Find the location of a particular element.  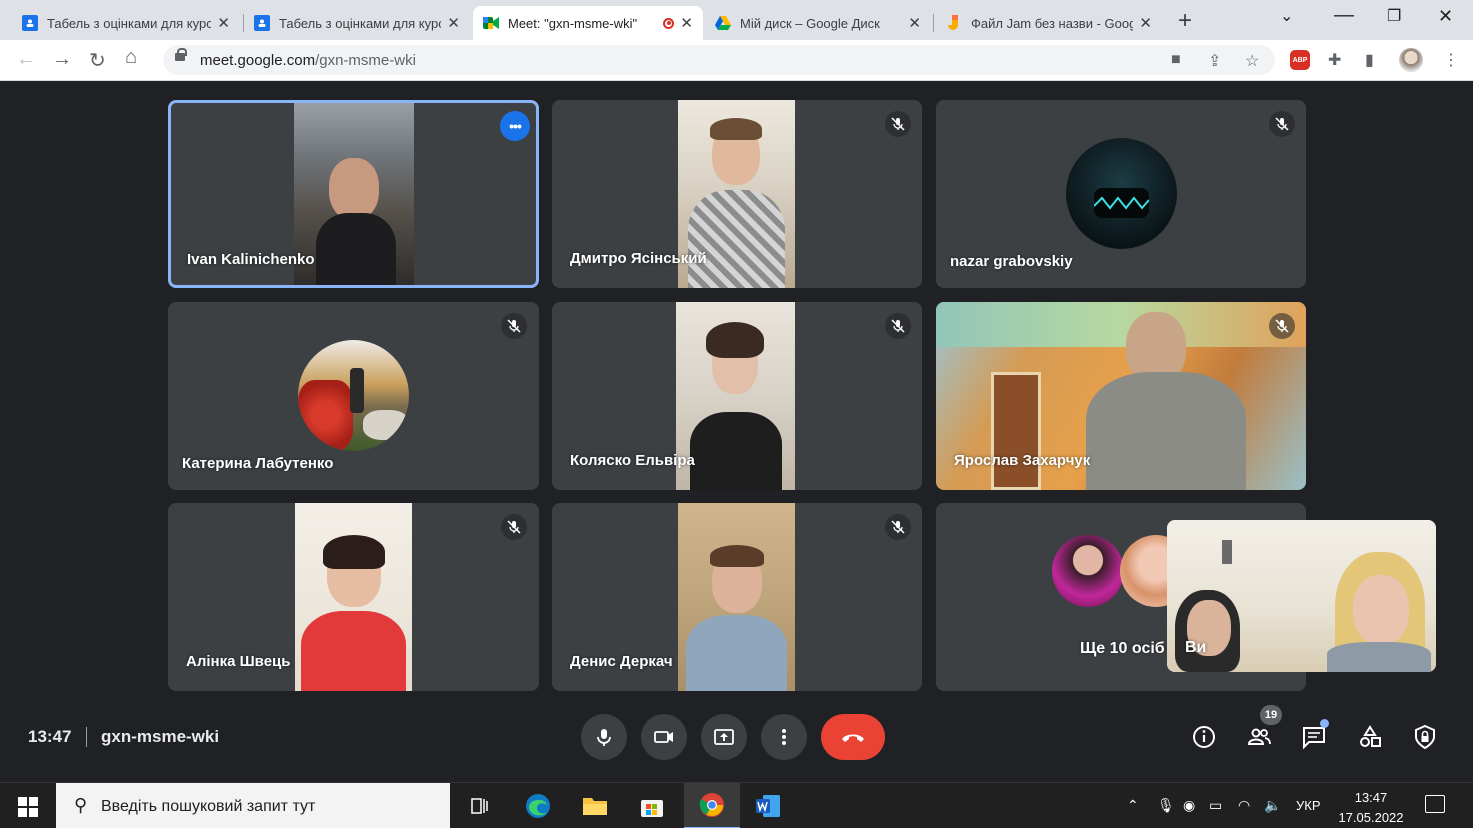

shield-lock-icon is located at coordinates (1425, 737).